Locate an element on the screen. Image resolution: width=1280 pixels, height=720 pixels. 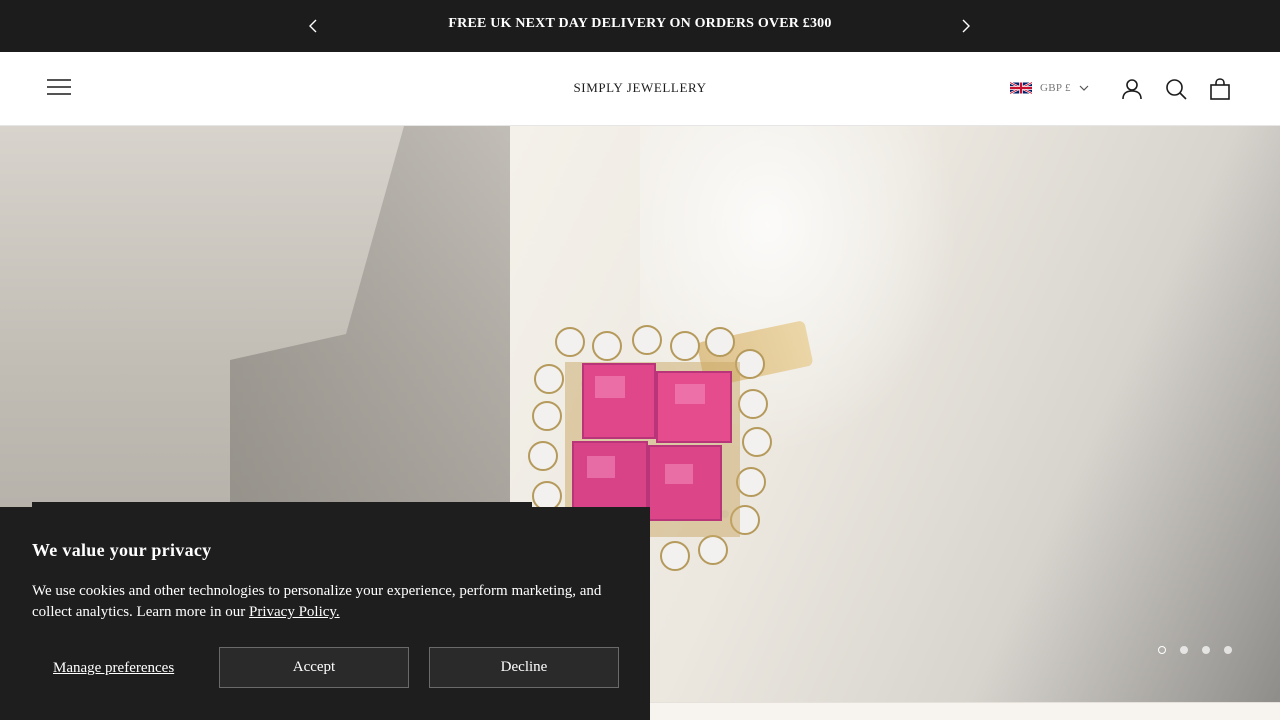
chevron-left-icon is located at coordinates (313, 26).